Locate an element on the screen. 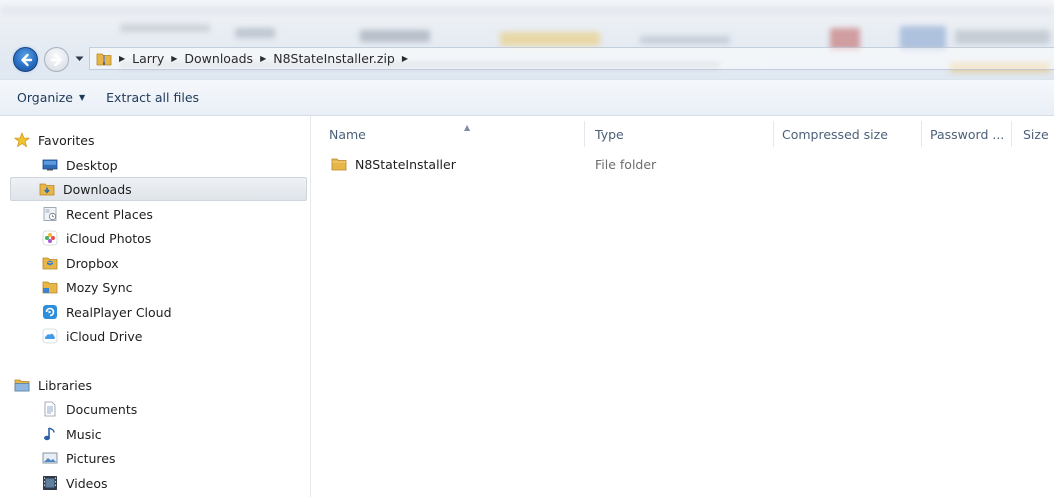 Image resolution: width=1054 pixels, height=497 pixels. documents-icon is located at coordinates (50, 409).